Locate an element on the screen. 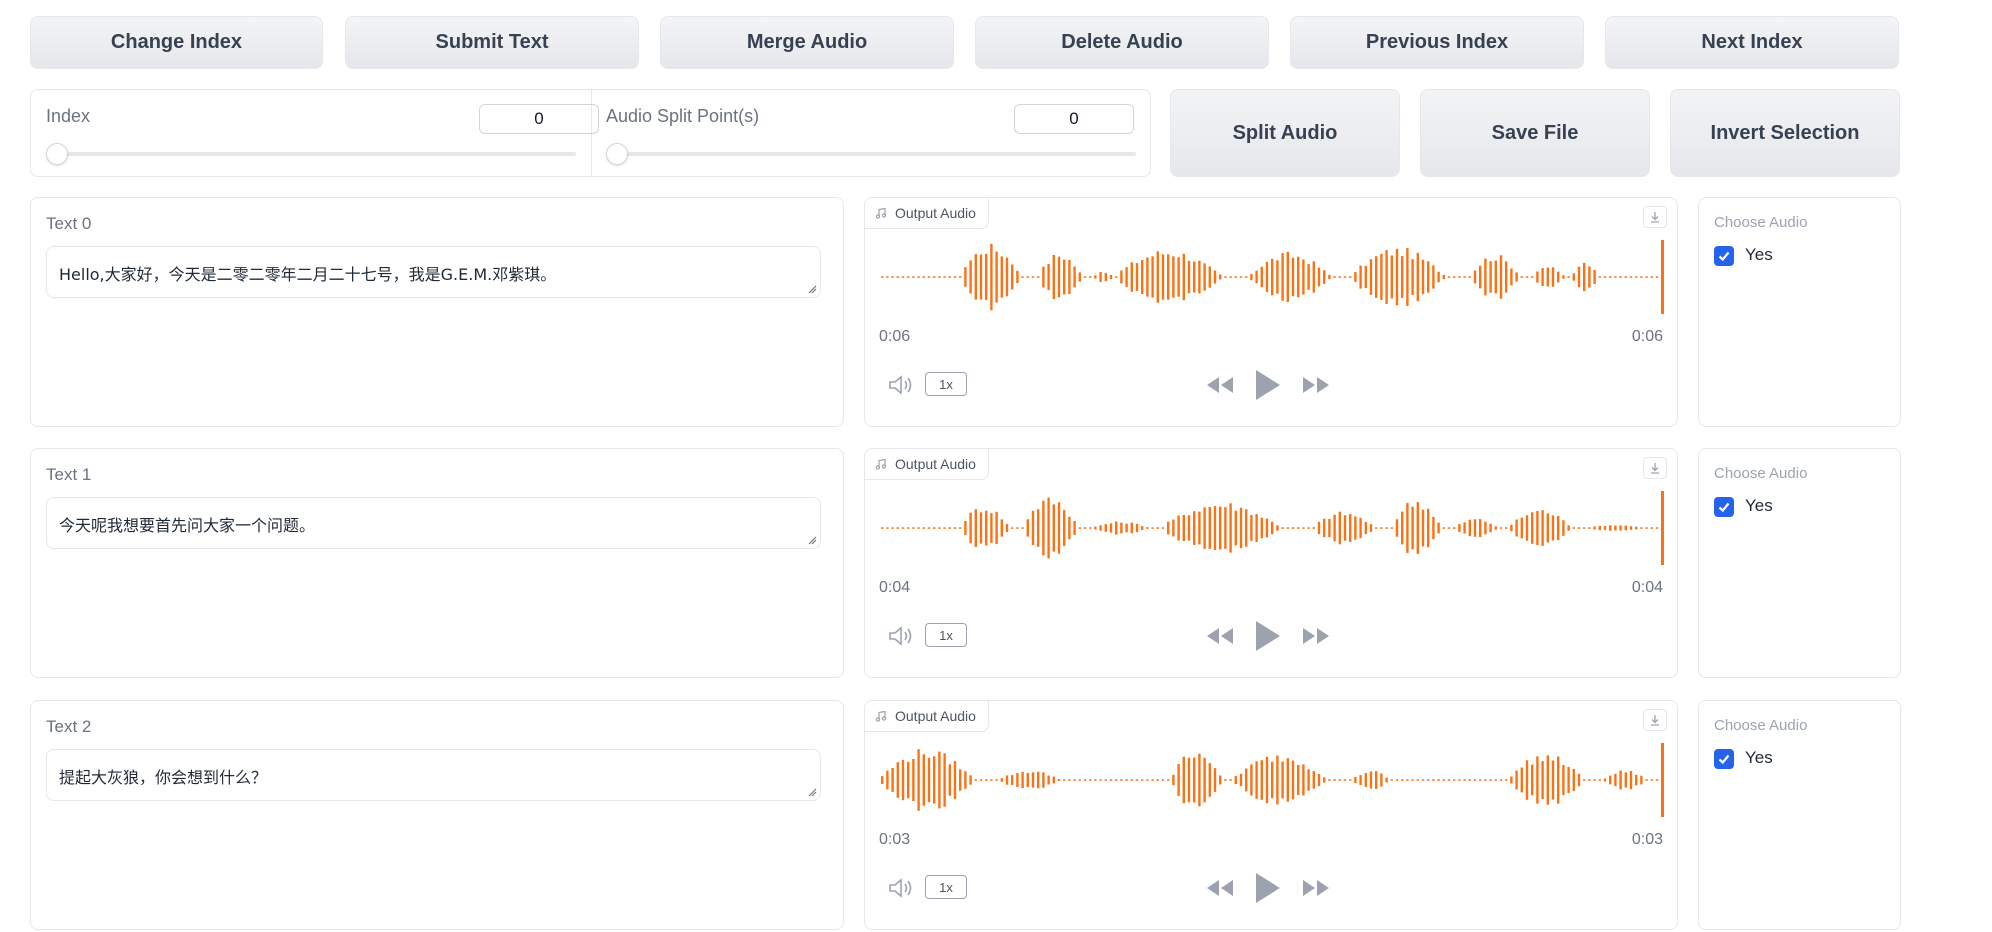  invert-selection-button: Invert Selection is located at coordinates (1785, 133).